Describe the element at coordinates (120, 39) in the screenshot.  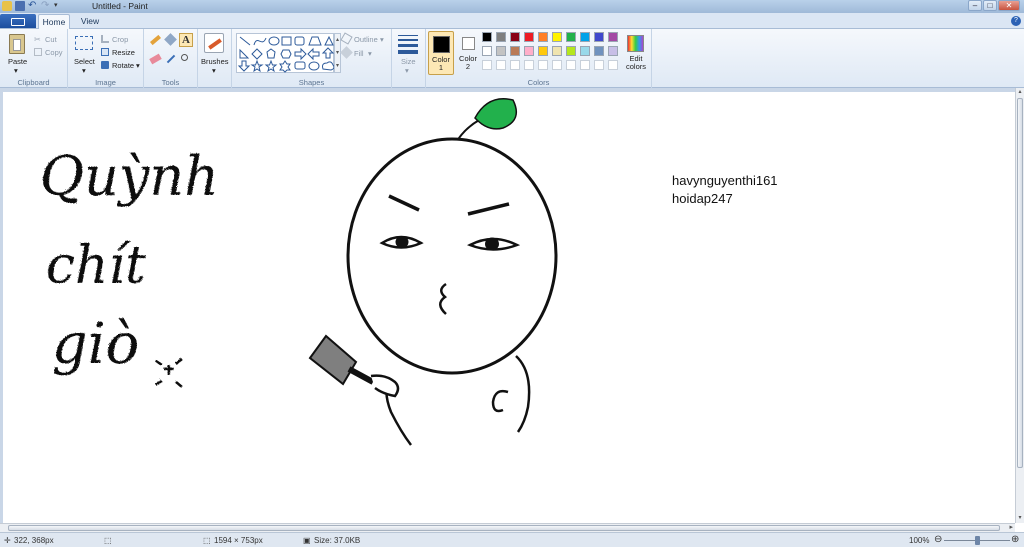
I see `crop-button: Crop` at that location.